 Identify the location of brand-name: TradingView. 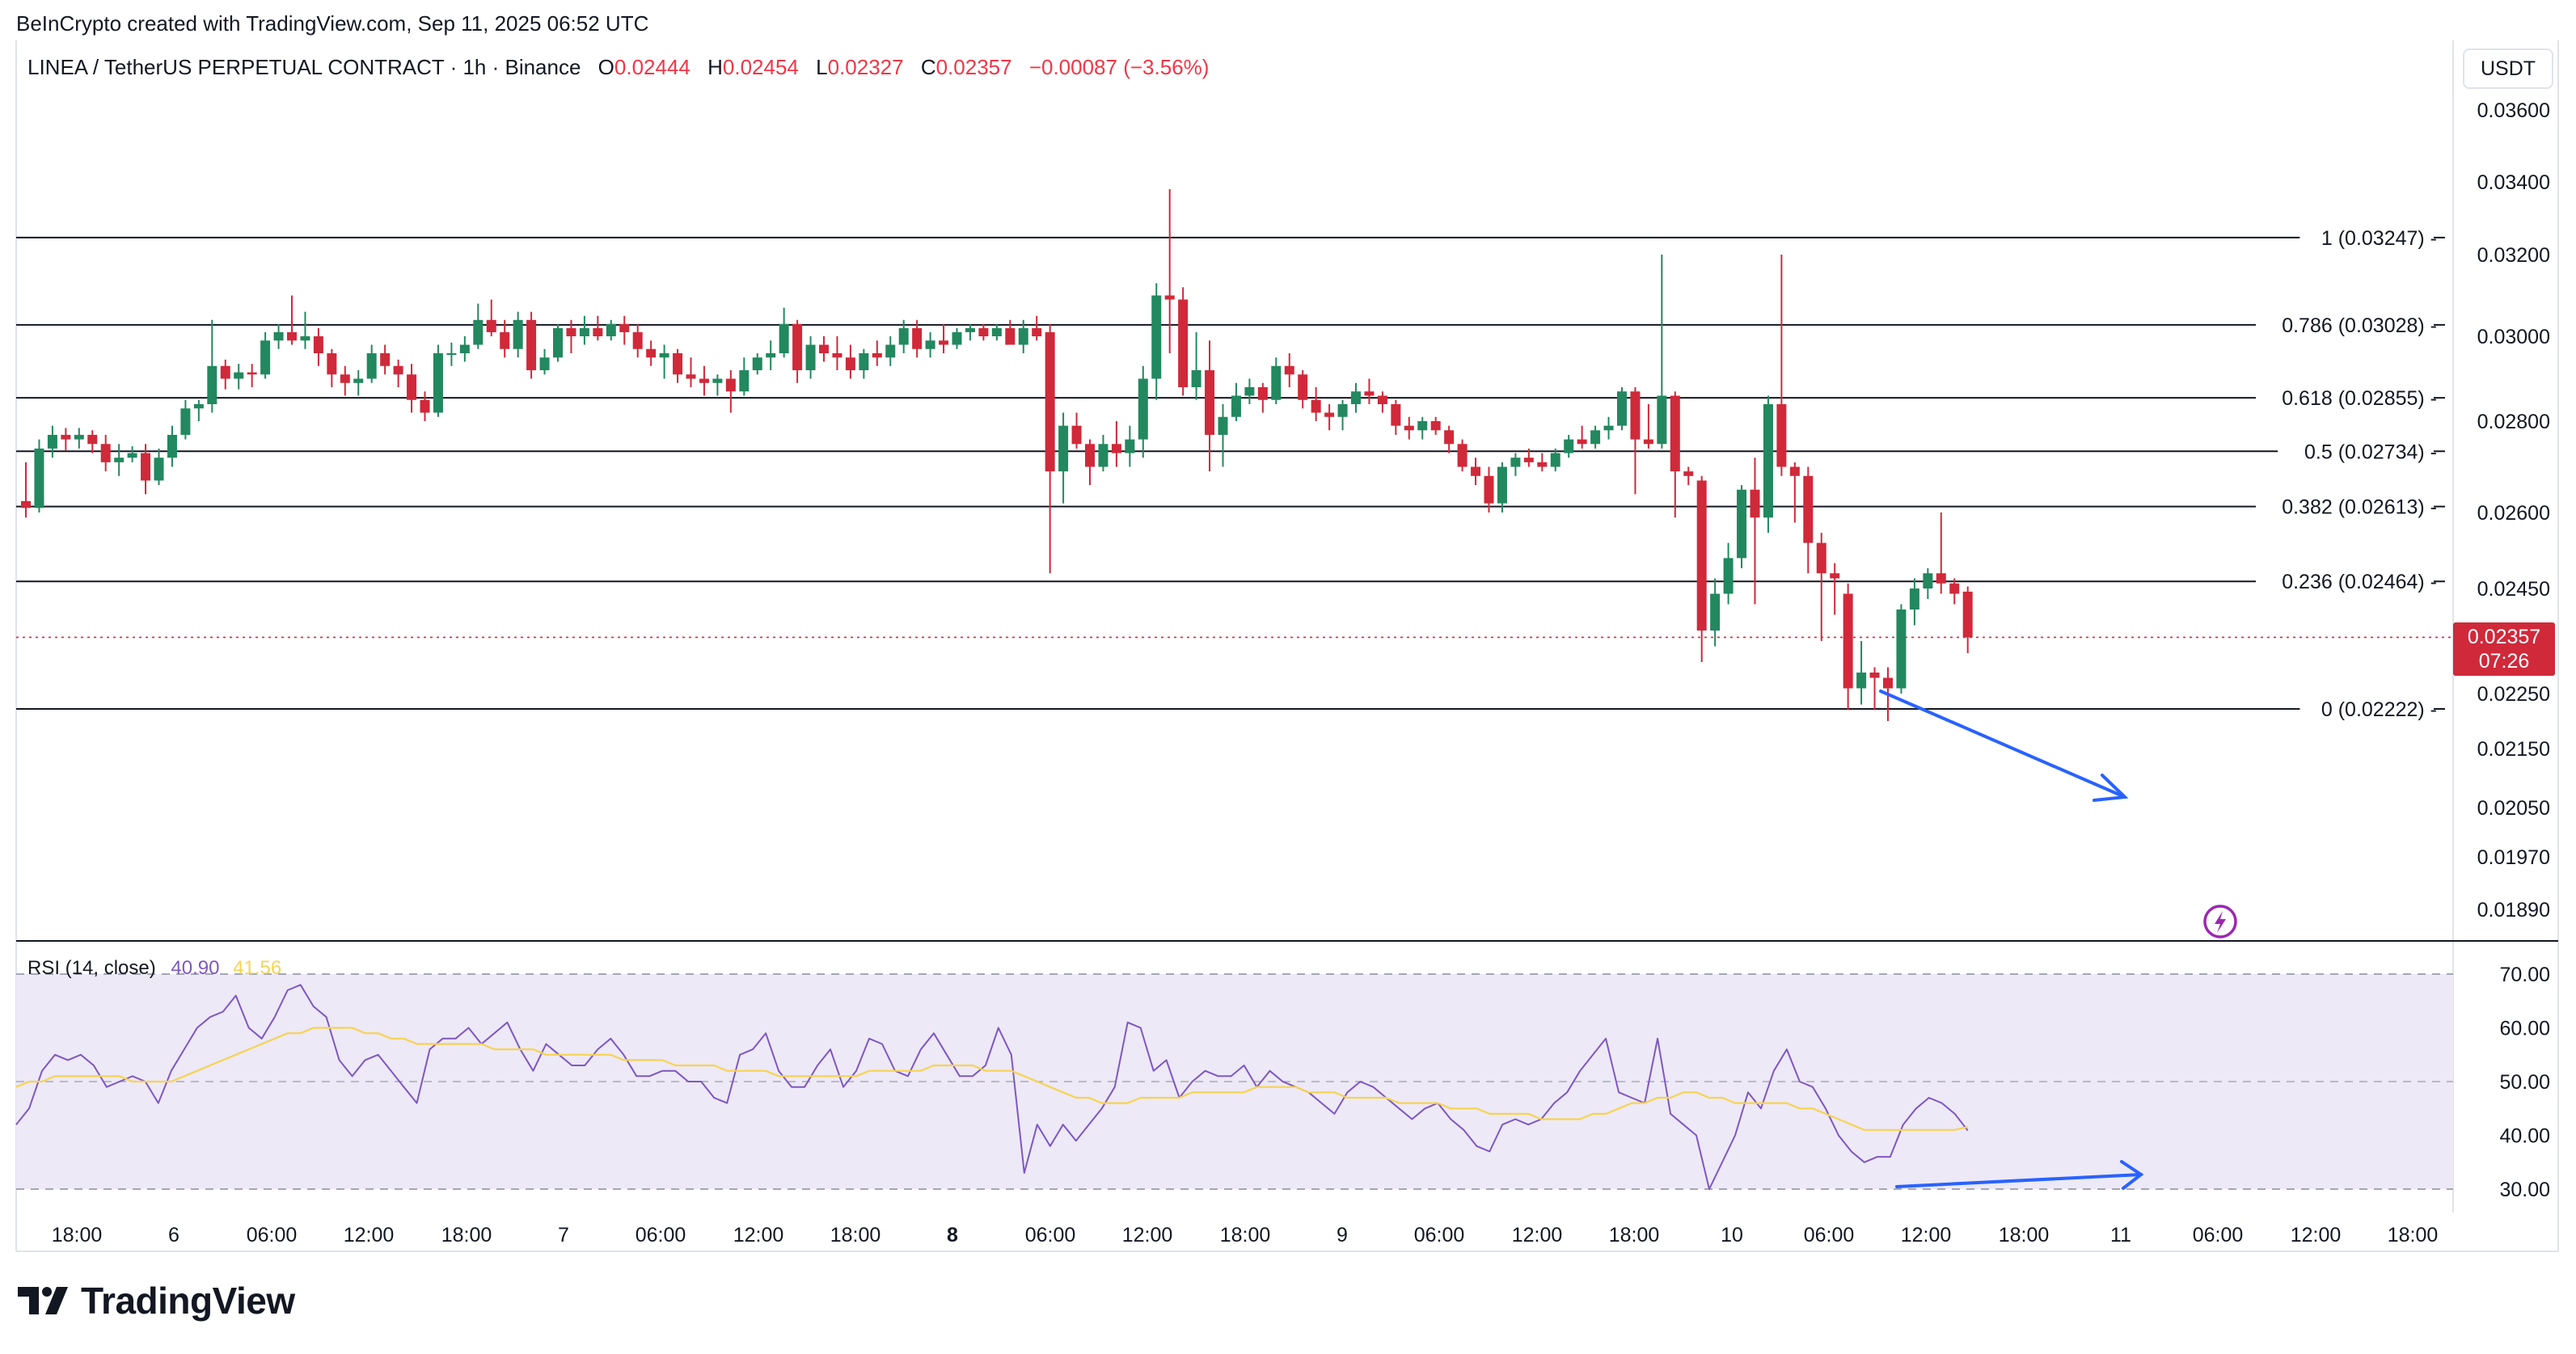
(188, 1301).